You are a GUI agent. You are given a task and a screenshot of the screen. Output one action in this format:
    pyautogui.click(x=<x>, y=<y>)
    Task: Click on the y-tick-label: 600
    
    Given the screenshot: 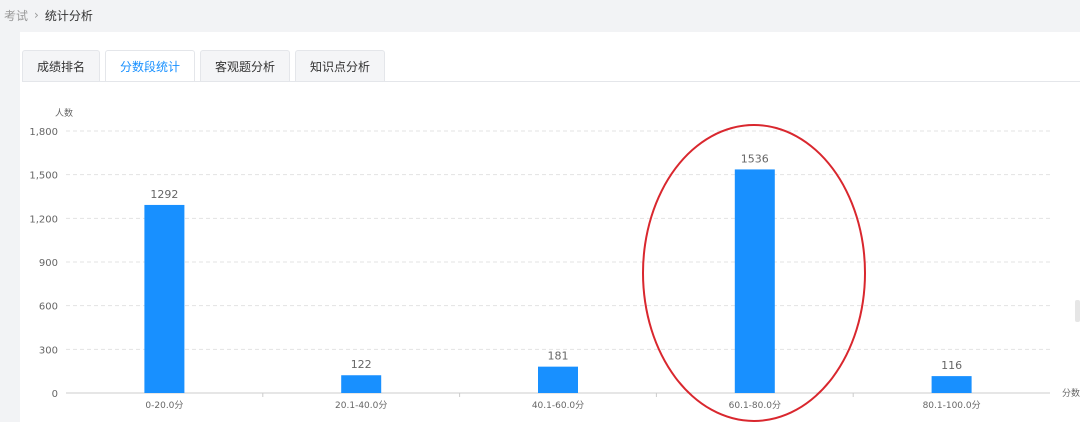 What is the action you would take?
    pyautogui.click(x=48, y=307)
    